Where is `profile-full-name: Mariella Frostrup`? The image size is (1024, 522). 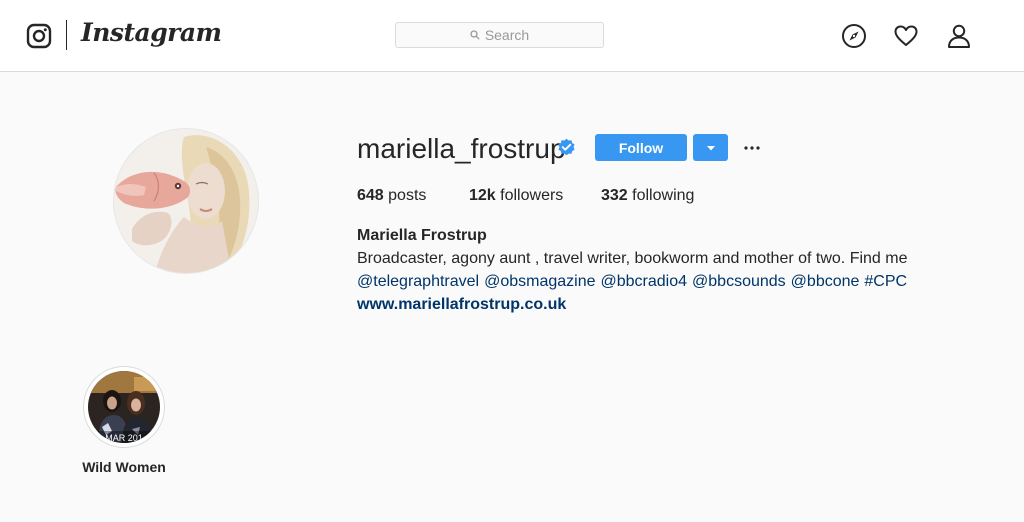 profile-full-name: Mariella Frostrup is located at coordinates (422, 235).